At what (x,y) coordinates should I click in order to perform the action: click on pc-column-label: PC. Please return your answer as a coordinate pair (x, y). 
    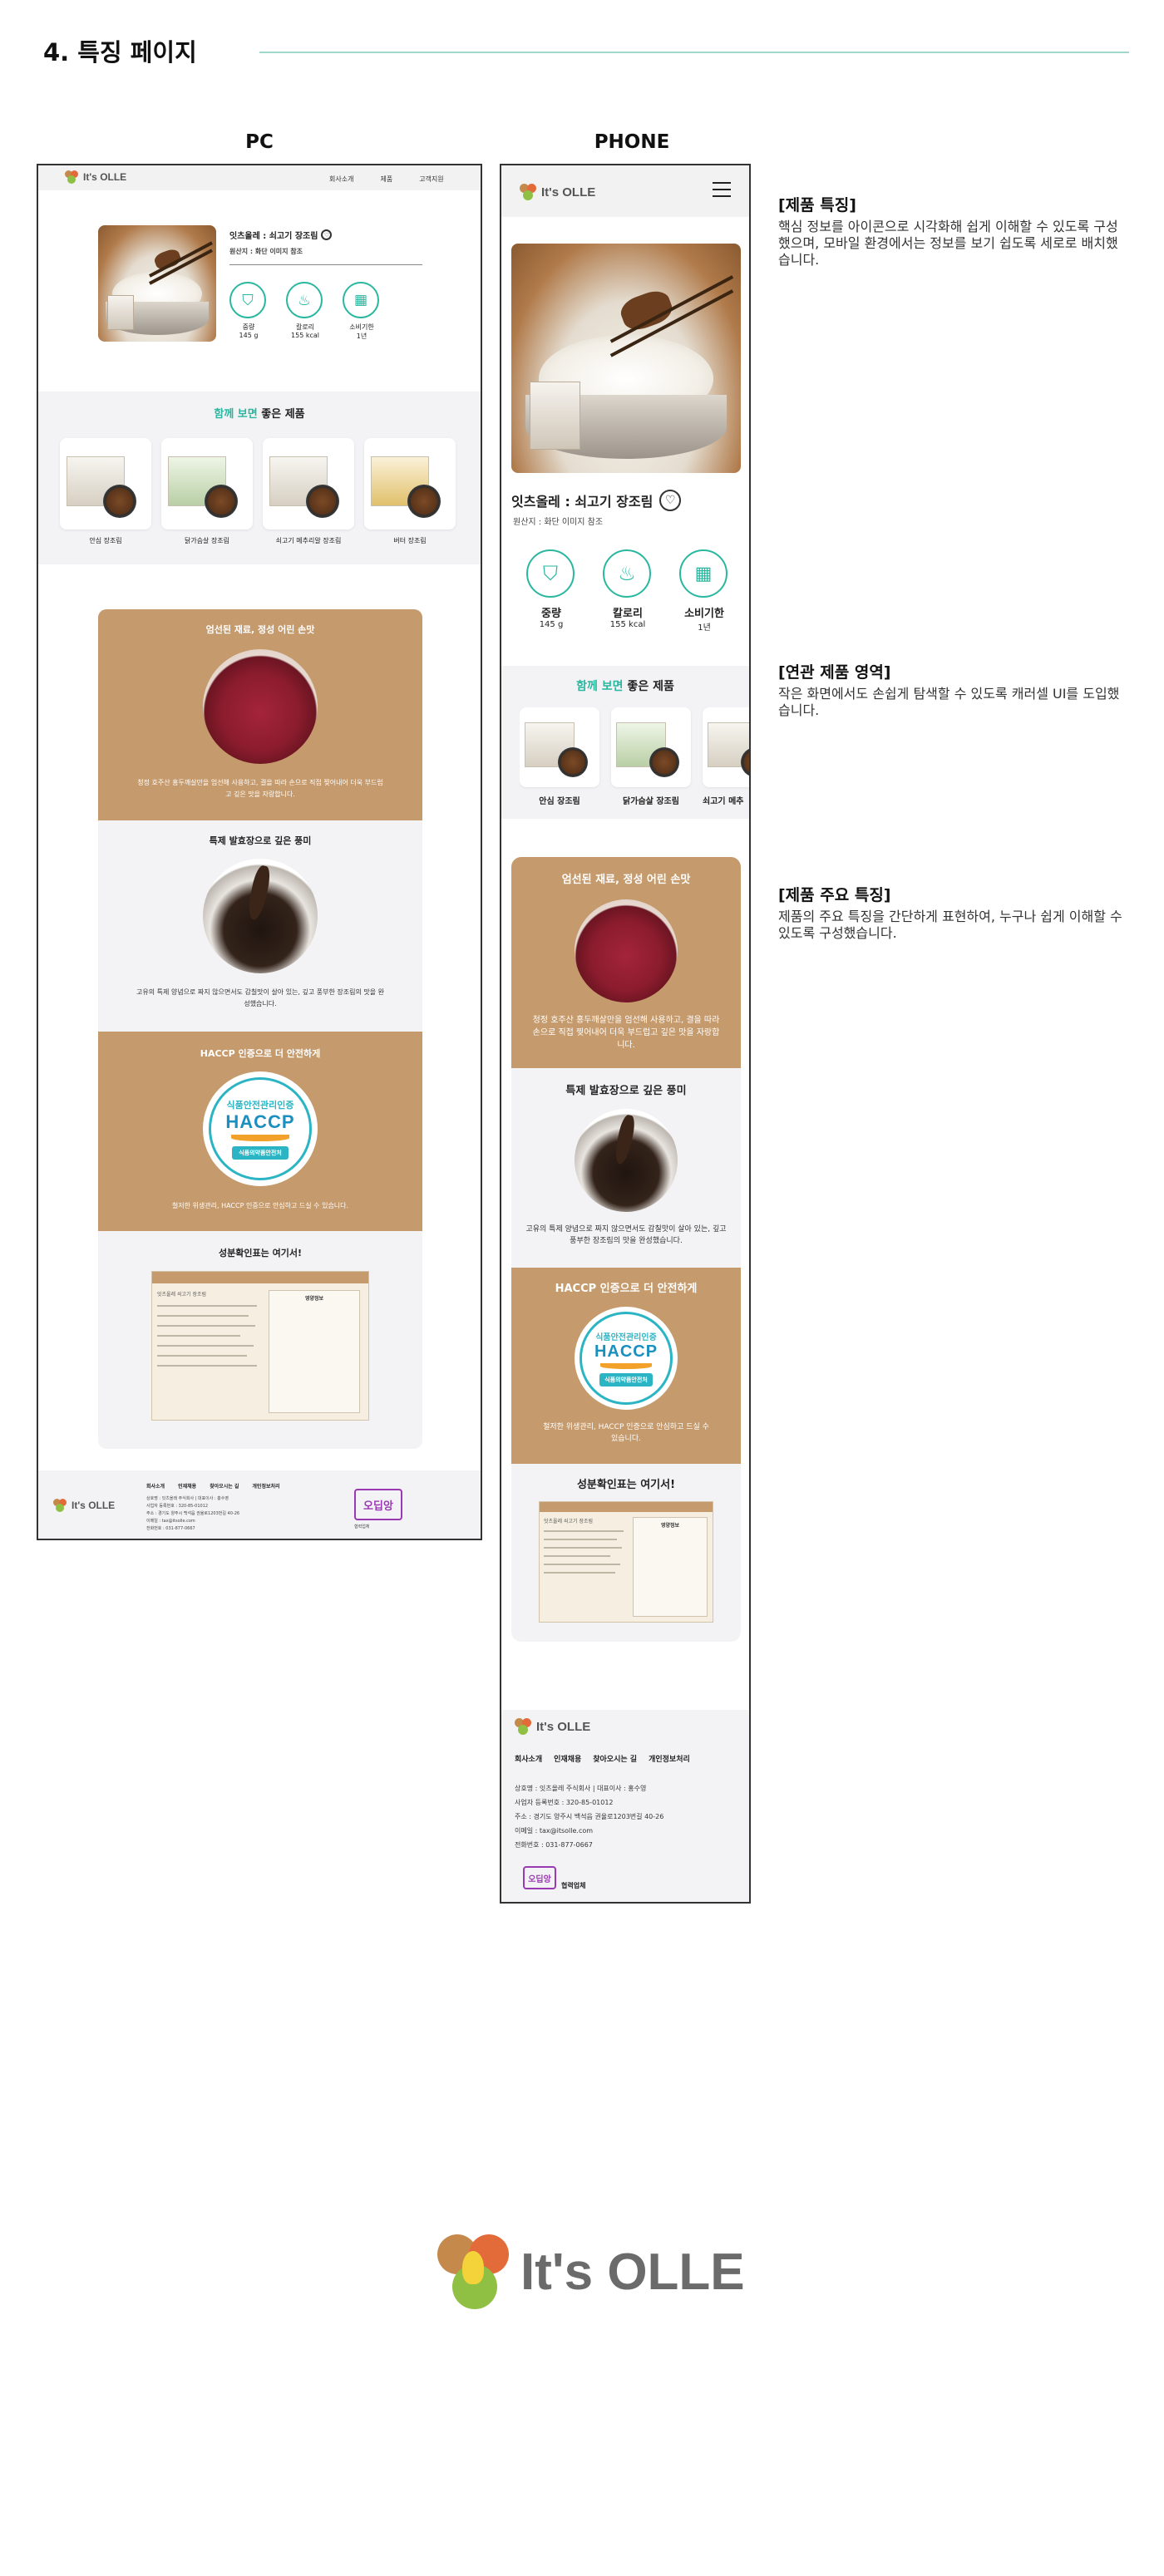
    Looking at the image, I should click on (259, 142).